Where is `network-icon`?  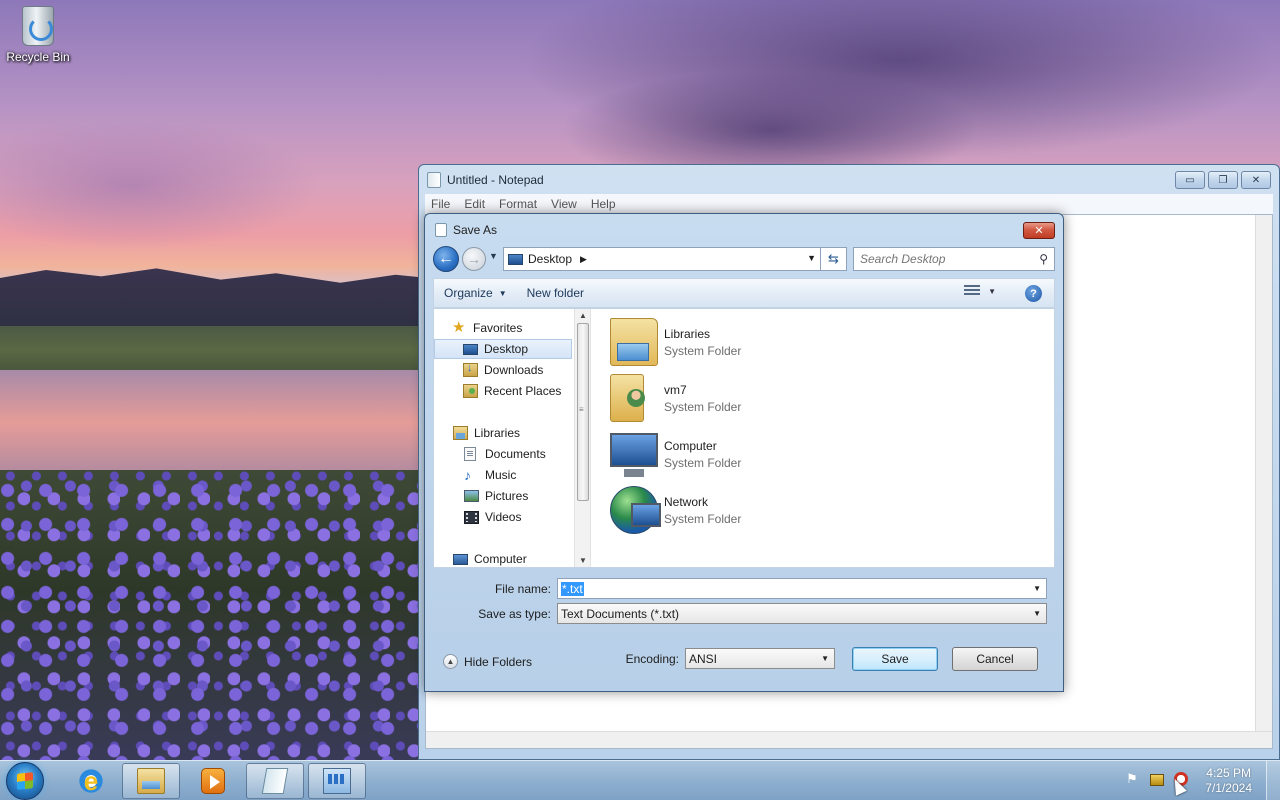 network-icon is located at coordinates (635, 510).